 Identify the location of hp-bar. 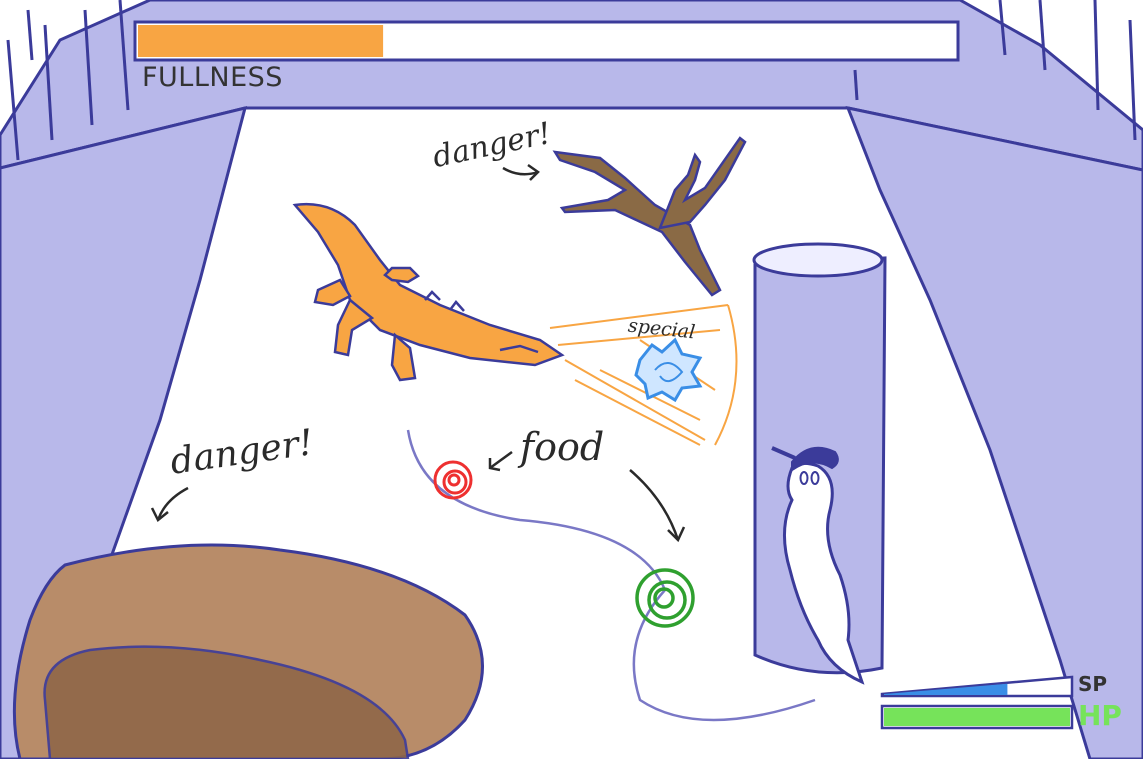
(977, 717).